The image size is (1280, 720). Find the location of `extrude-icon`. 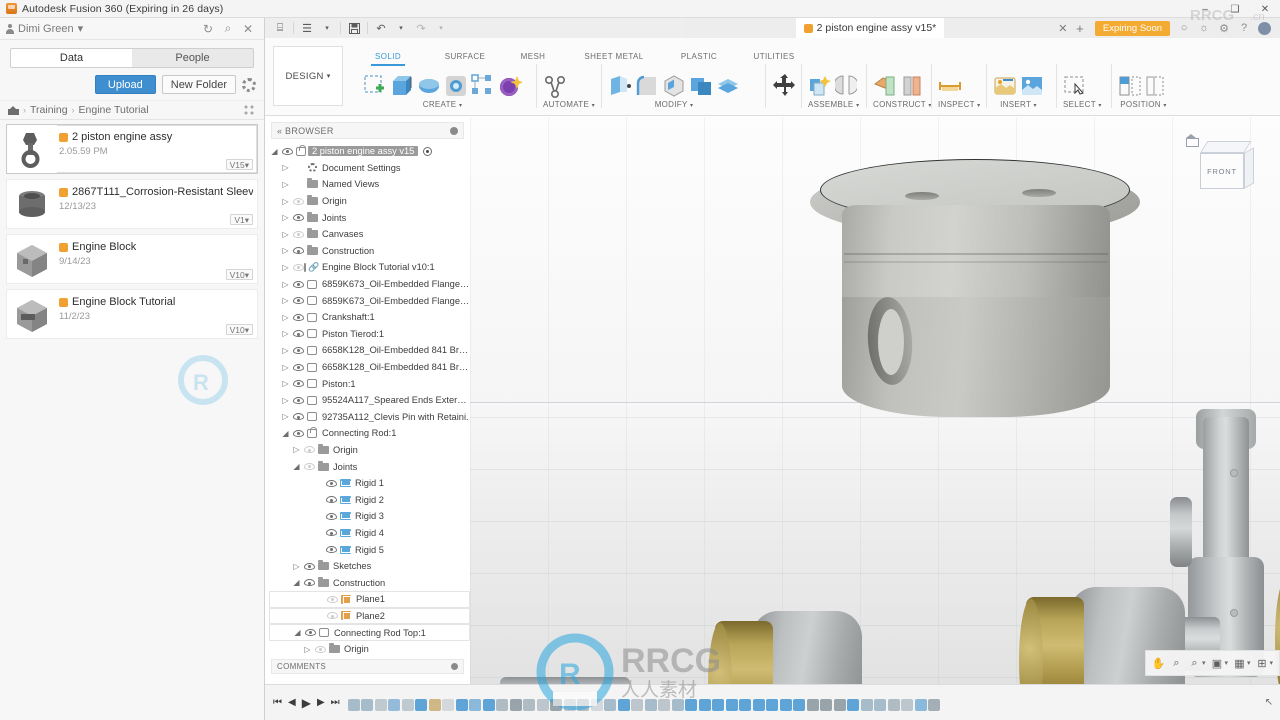

extrude-icon is located at coordinates (402, 86).